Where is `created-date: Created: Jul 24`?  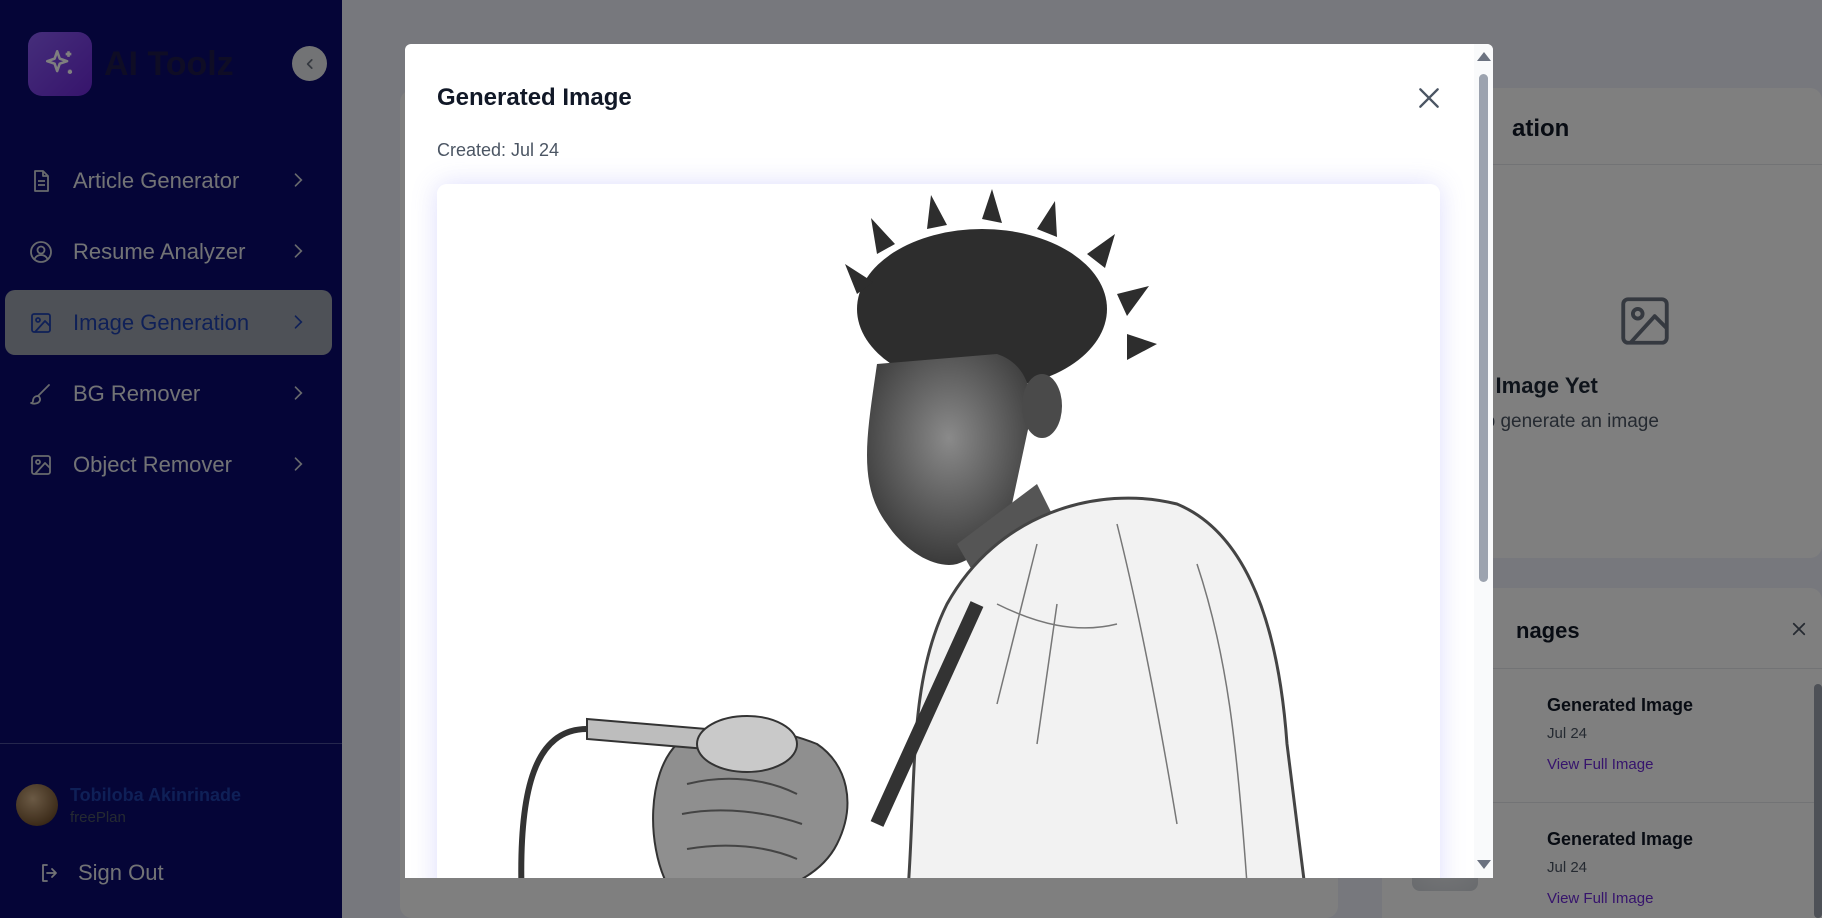 created-date: Created: Jul 24 is located at coordinates (498, 150).